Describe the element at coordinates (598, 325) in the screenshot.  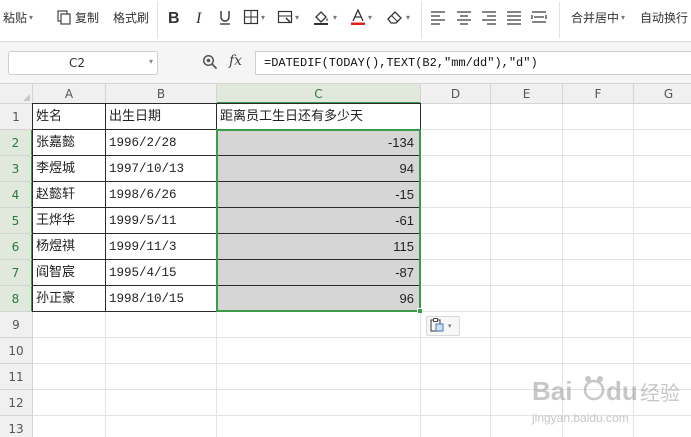
I see `cell-f9` at that location.